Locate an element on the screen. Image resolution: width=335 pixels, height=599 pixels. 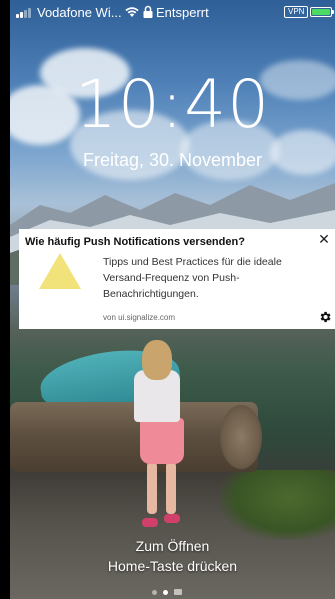
page-dot-active is located at coordinates (165, 592).